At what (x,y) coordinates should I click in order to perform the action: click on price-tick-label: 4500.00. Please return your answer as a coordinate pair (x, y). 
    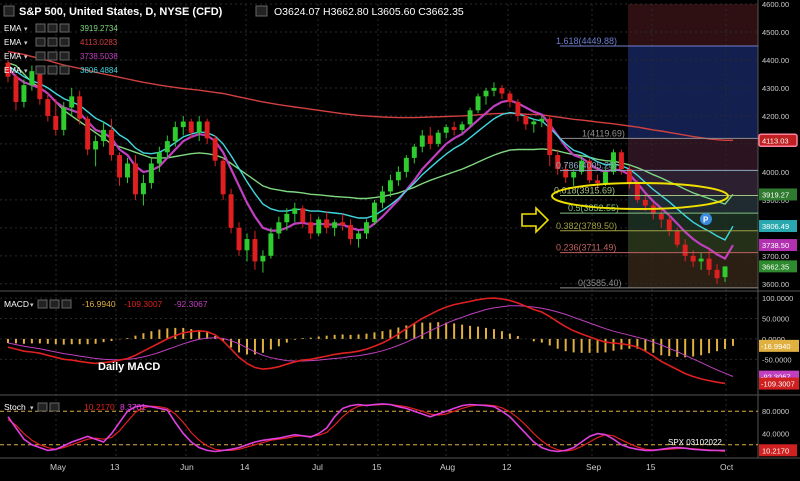
    Looking at the image, I should click on (775, 32).